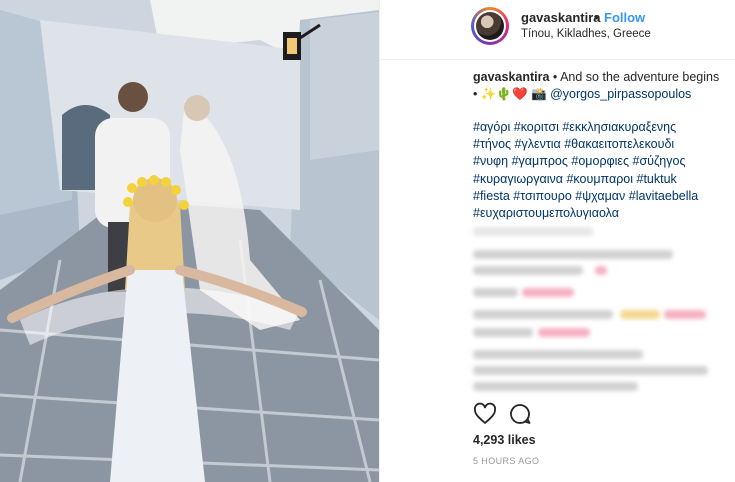 This screenshot has height=482, width=735. I want to click on follow-button: Follow, so click(624, 17).